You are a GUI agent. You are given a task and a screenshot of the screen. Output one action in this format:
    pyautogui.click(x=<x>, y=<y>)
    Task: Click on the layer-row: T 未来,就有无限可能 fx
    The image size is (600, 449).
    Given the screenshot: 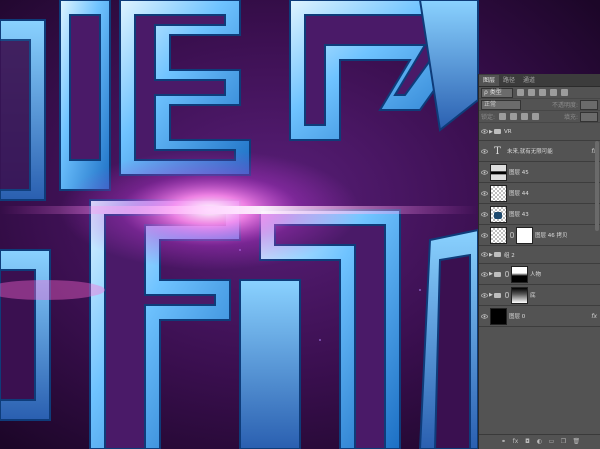 What is the action you would take?
    pyautogui.click(x=539, y=151)
    